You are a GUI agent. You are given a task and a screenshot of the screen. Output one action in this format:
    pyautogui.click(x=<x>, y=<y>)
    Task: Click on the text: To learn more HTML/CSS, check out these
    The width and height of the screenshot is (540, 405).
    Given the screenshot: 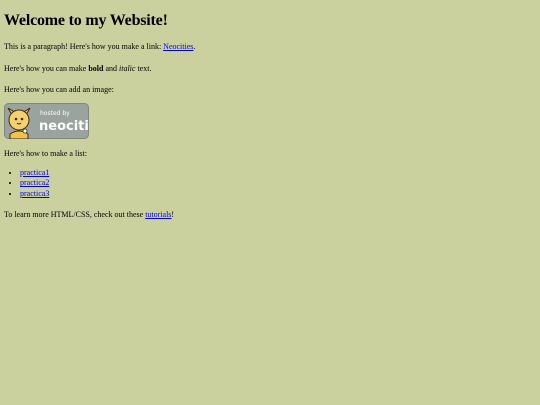 What is the action you would take?
    pyautogui.click(x=75, y=214)
    